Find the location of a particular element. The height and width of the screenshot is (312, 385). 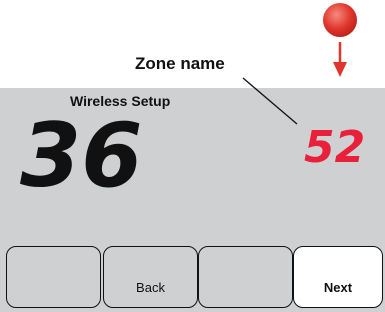

callout-leader-line is located at coordinates (270, 101).